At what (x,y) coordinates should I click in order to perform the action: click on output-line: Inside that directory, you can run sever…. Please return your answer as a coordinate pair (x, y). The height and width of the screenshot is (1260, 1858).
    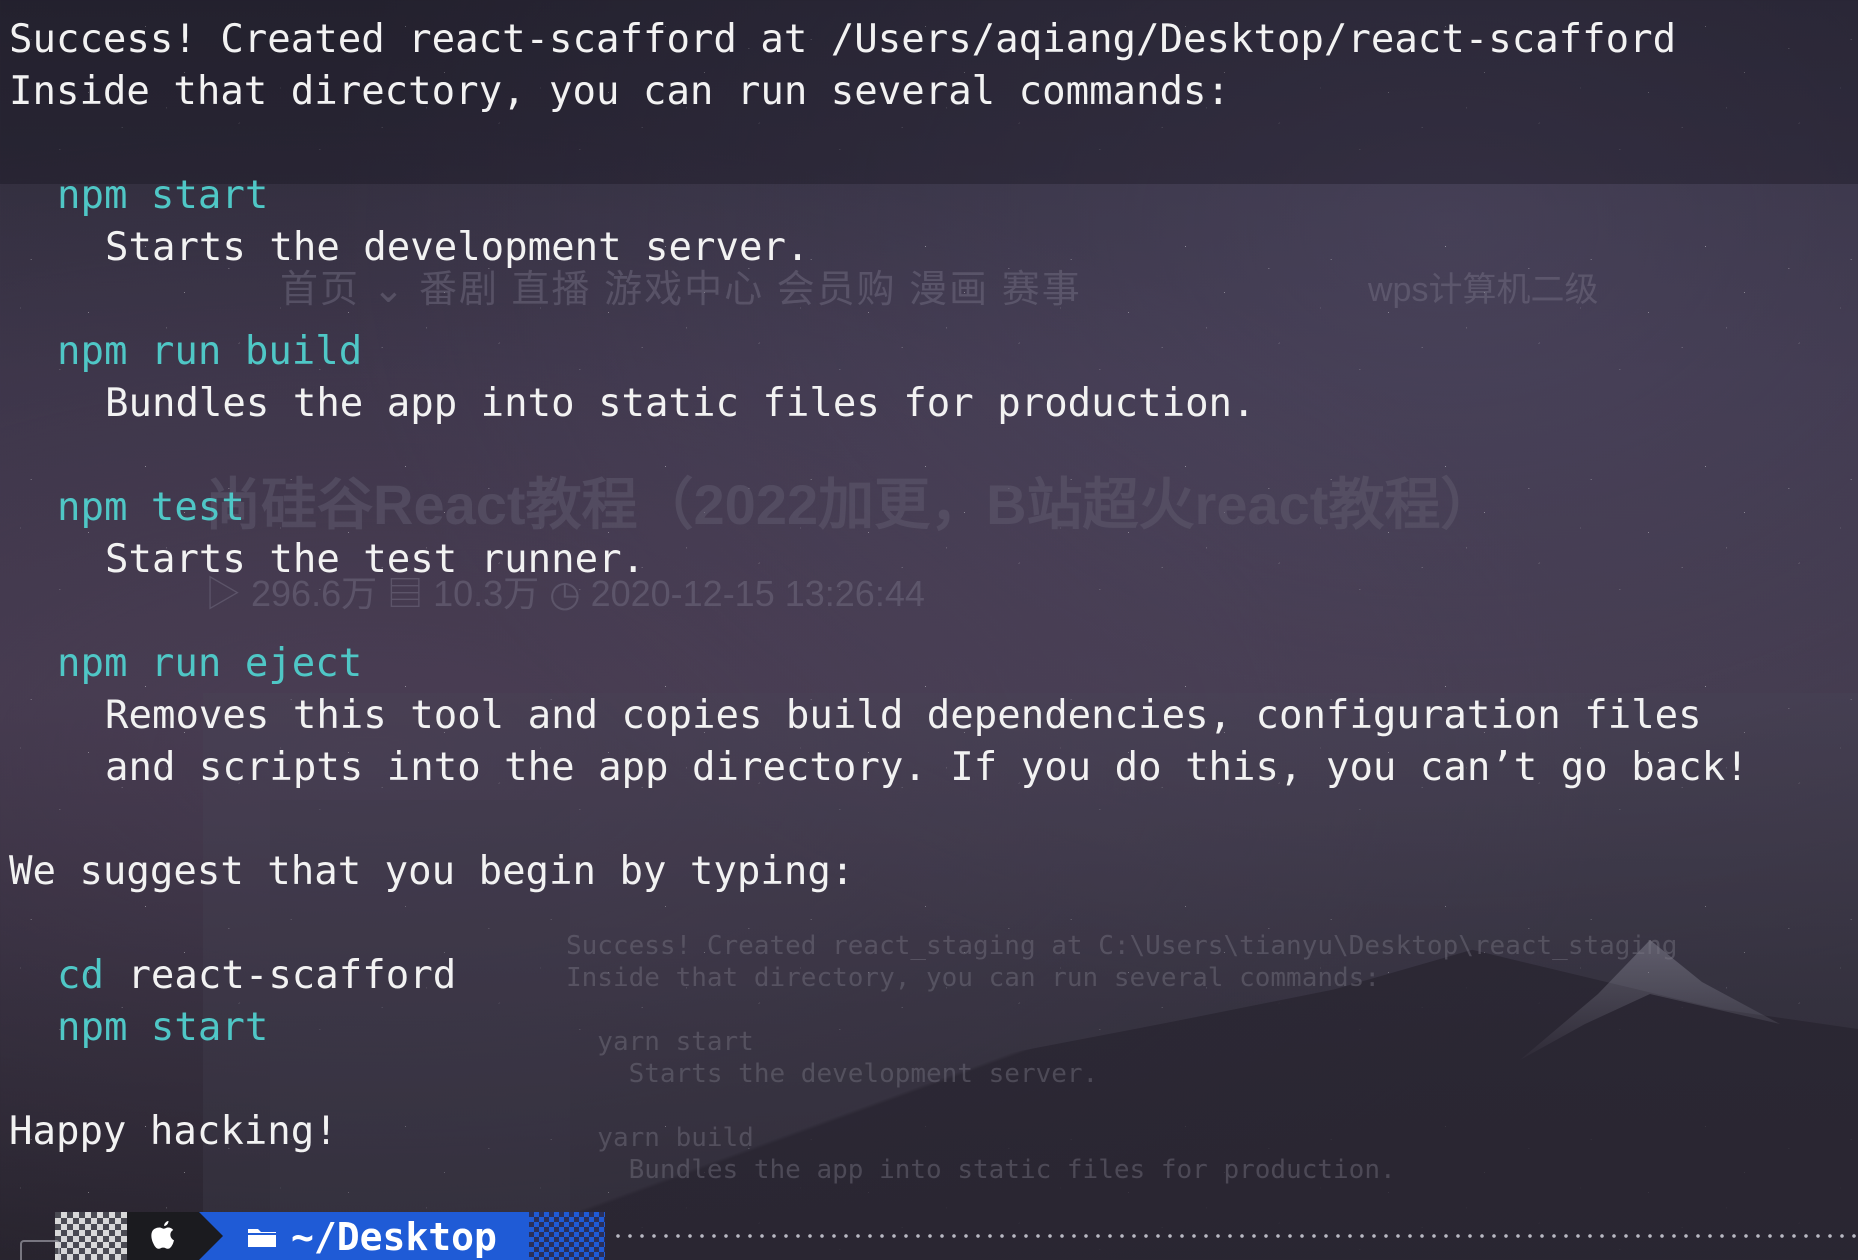
    Looking at the image, I should click on (619, 91).